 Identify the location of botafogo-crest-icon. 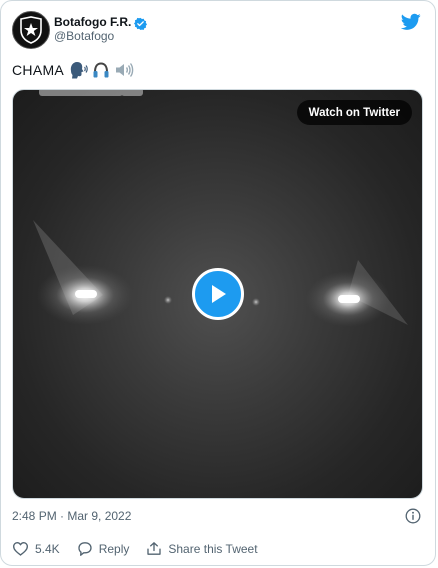
(31, 30).